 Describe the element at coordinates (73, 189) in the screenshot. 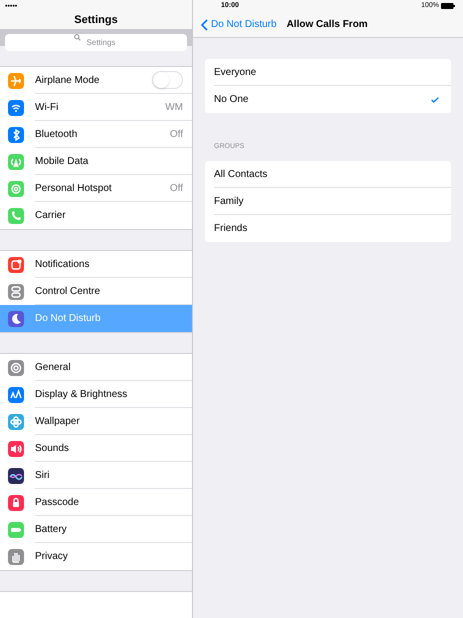

I see `row-label: Personal Hotspot` at that location.